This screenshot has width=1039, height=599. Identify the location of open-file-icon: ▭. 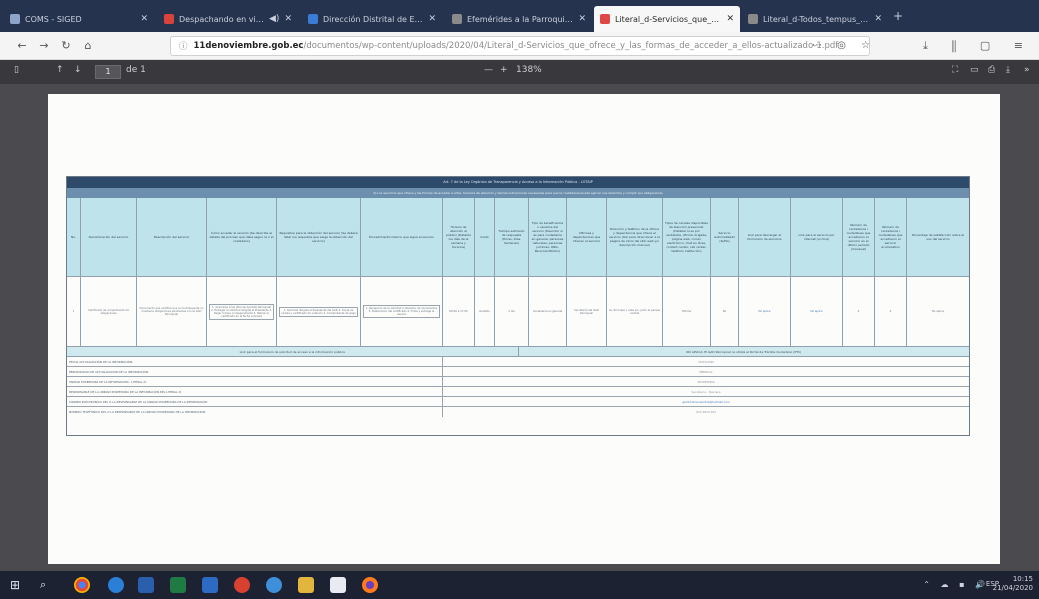
(974, 70).